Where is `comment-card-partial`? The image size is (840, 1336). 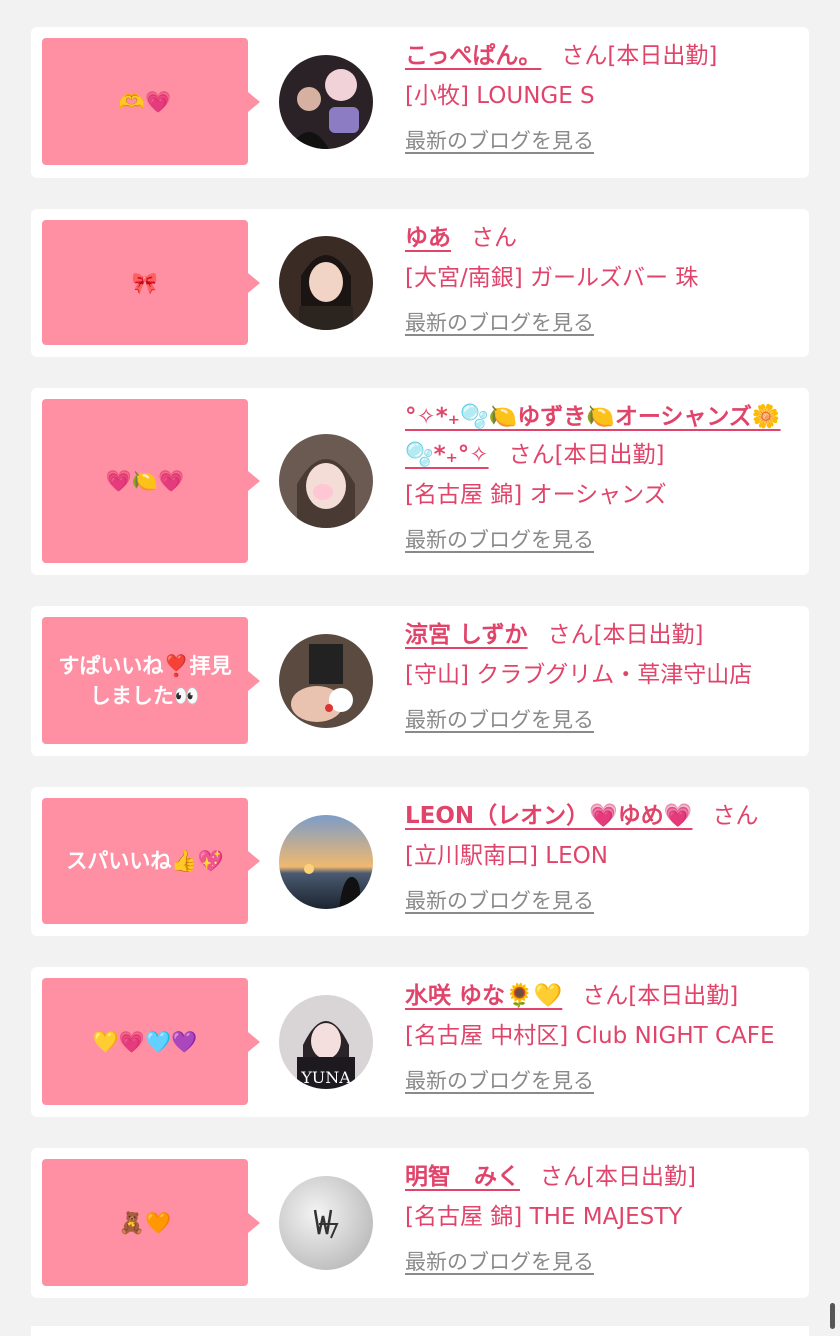
comment-card-partial is located at coordinates (420, 1331).